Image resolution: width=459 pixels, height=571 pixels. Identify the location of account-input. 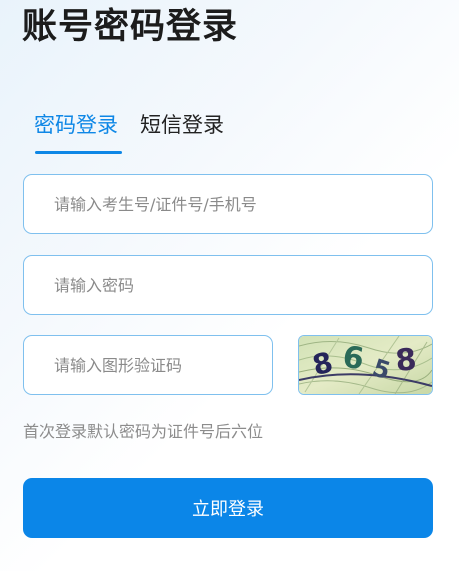
(228, 204).